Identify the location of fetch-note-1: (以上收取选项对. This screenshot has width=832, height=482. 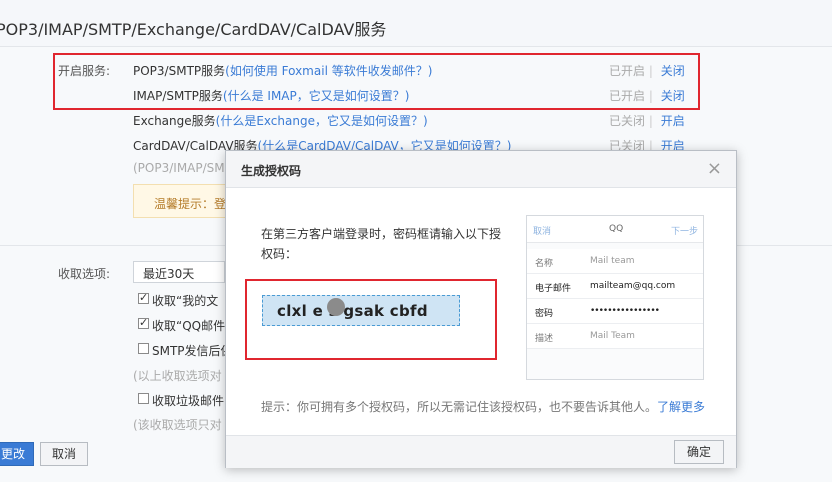
(177, 376).